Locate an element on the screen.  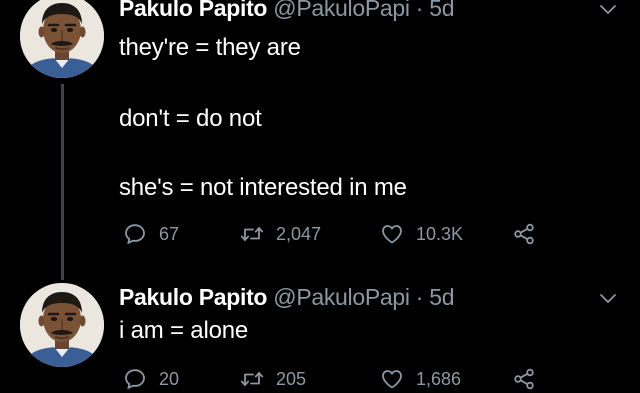
reply-button: 67 is located at coordinates (151, 234).